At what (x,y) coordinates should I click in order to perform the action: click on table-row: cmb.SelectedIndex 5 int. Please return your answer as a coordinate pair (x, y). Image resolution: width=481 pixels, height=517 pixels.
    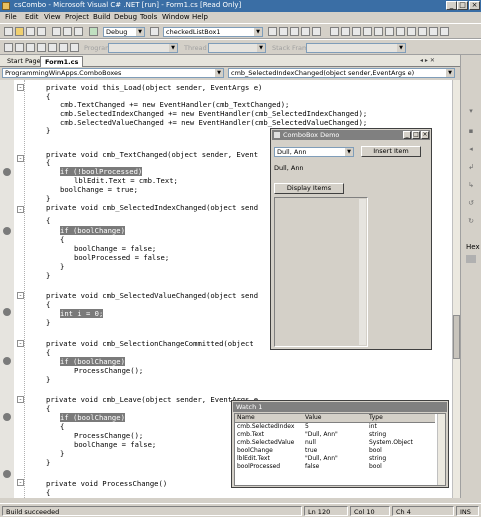
    Looking at the image, I should click on (335, 427).